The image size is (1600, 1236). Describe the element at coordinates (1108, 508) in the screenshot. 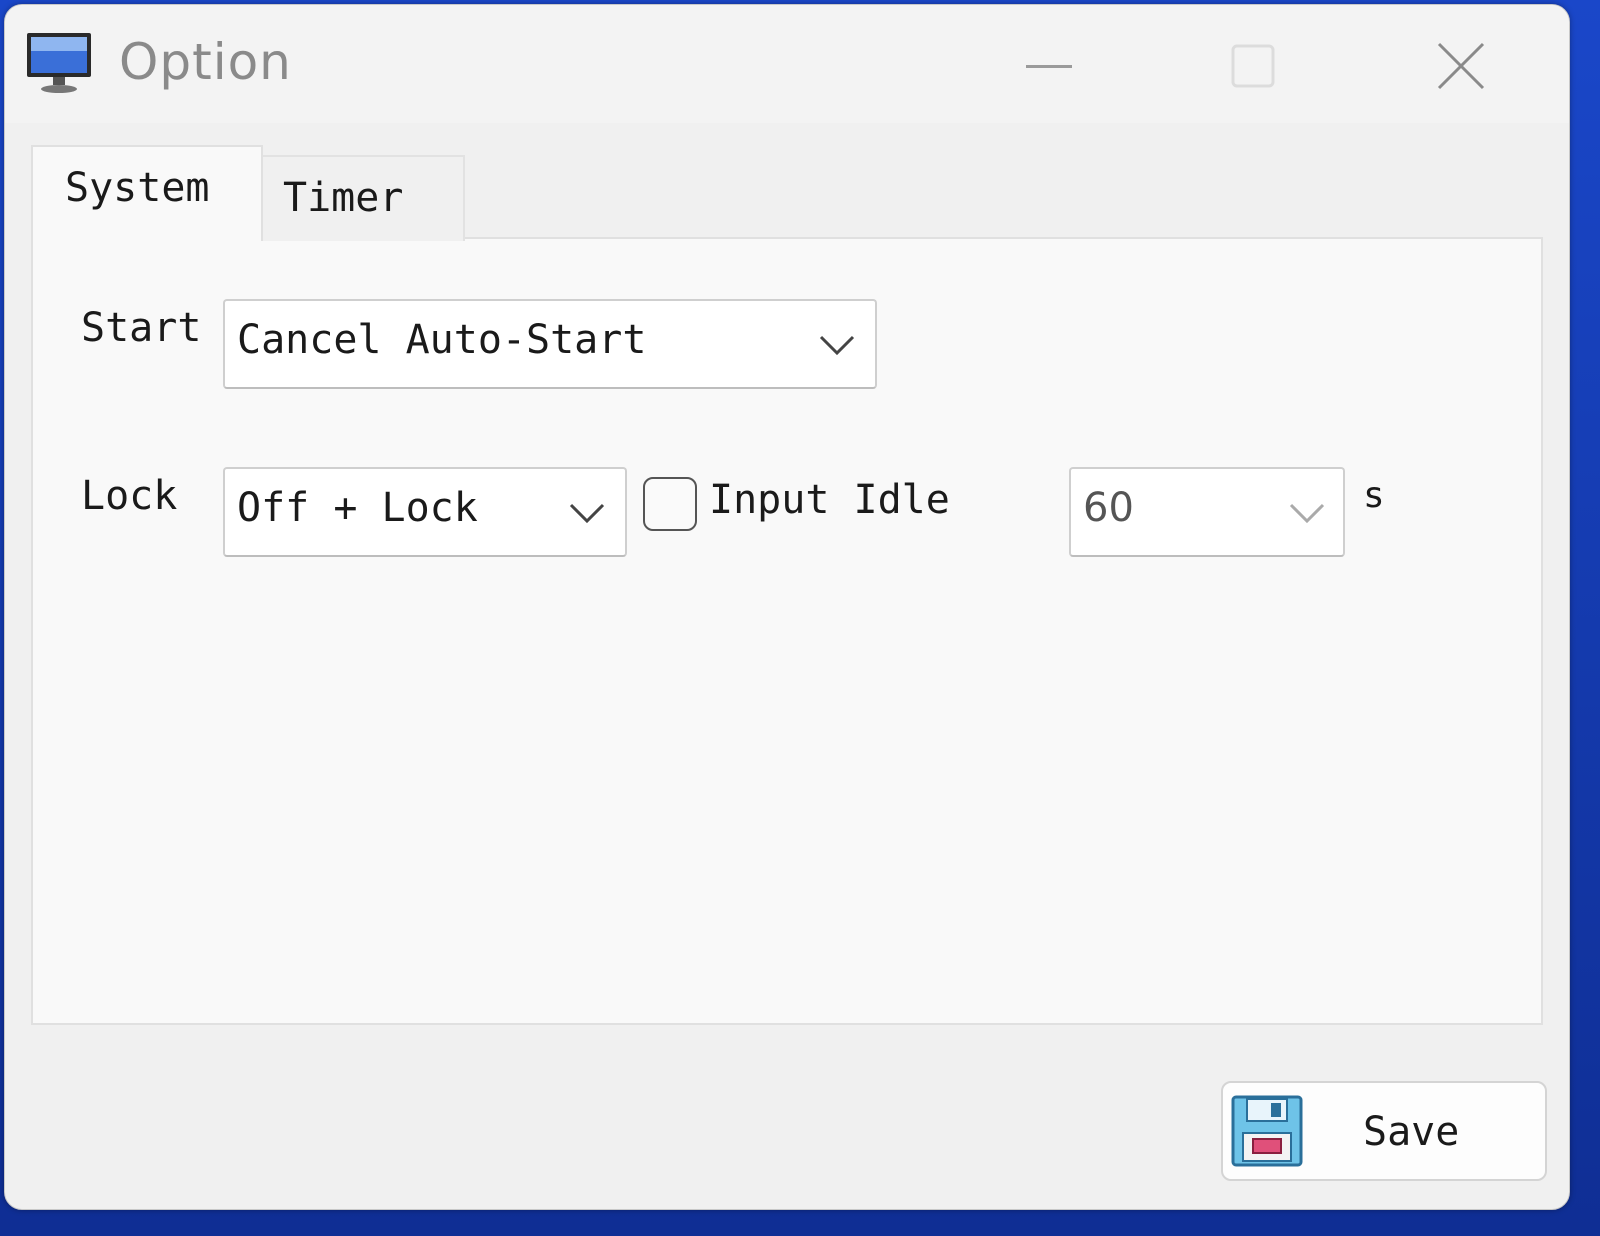

I see `idle-seconds-value: 60` at that location.